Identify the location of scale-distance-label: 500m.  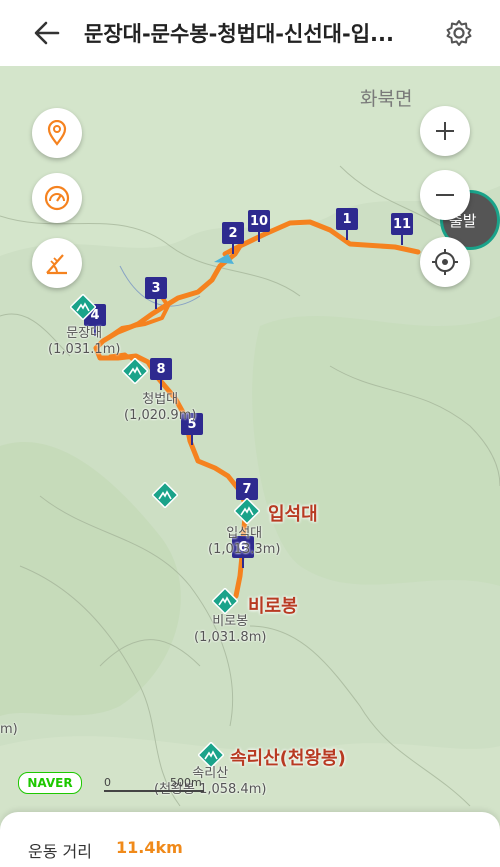
(186, 782).